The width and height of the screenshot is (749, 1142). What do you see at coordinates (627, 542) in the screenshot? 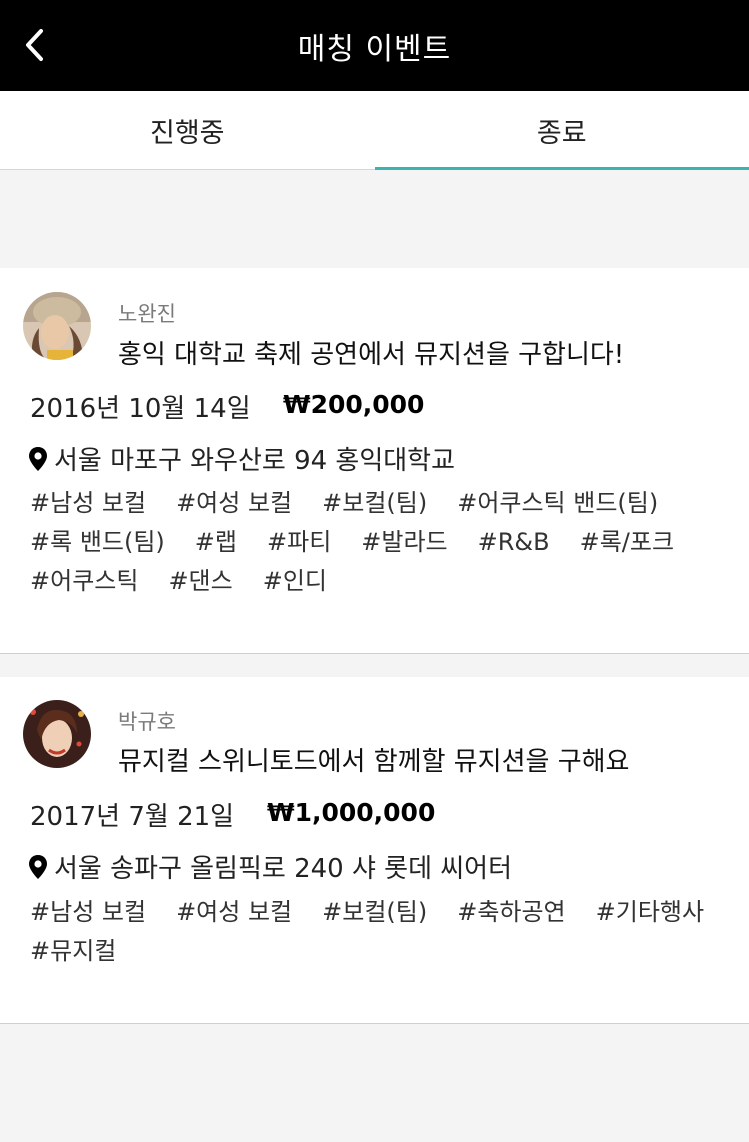
I see `tag: #록/포크` at bounding box center [627, 542].